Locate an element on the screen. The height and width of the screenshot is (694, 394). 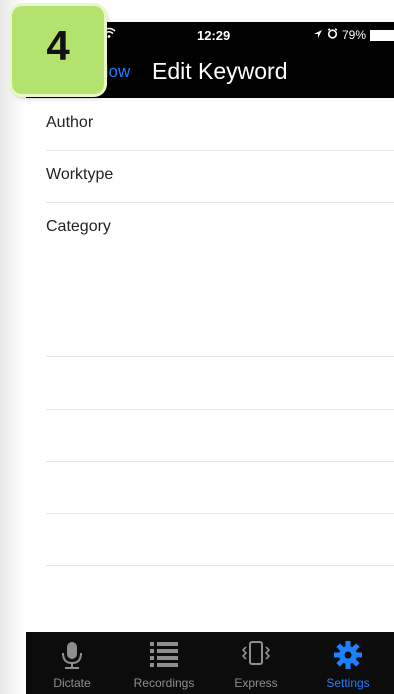
tab-recordings: Recordings is located at coordinates (164, 663).